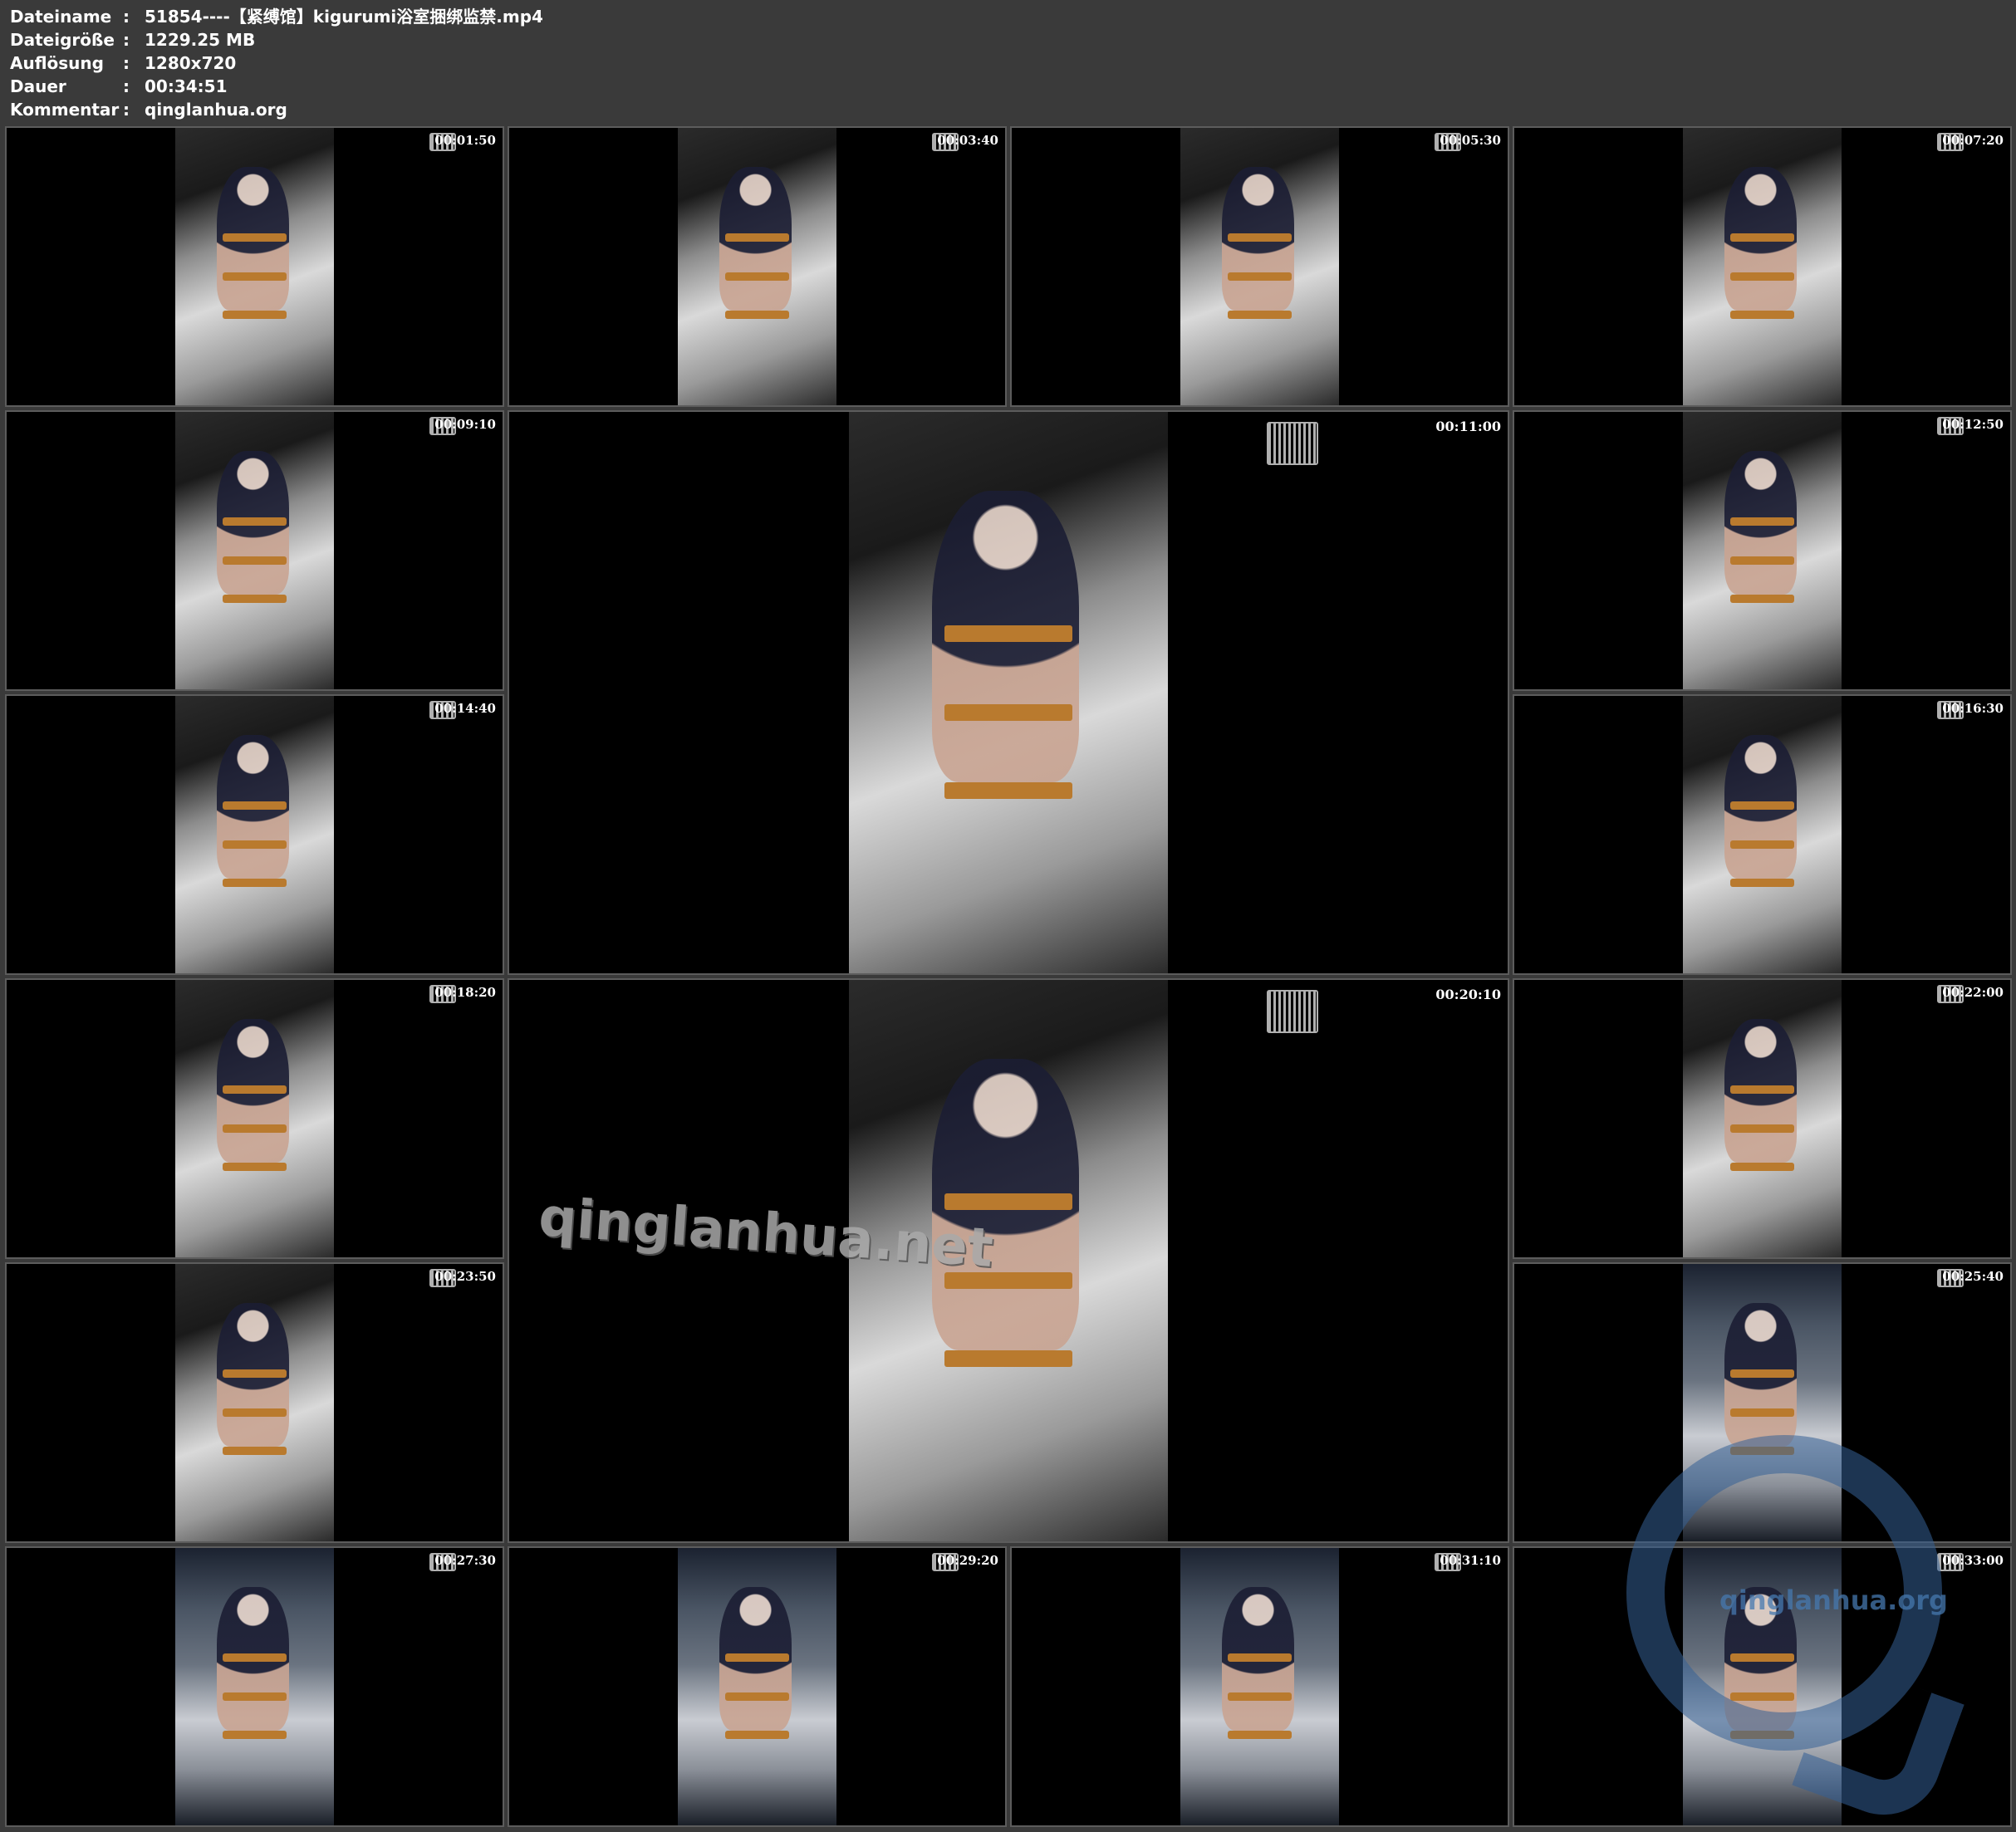  I want to click on video-thumbnail: 00:29:20, so click(757, 1686).